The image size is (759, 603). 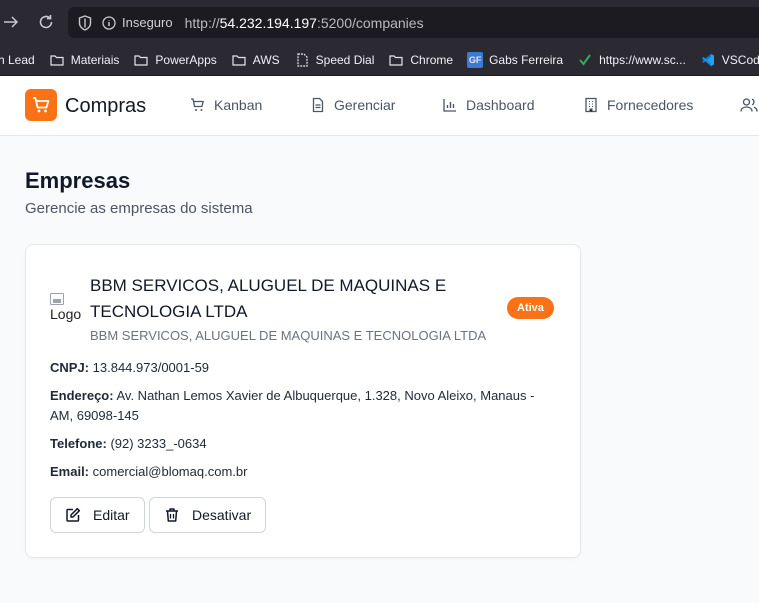 What do you see at coordinates (57, 299) in the screenshot?
I see `broken-image-icon` at bounding box center [57, 299].